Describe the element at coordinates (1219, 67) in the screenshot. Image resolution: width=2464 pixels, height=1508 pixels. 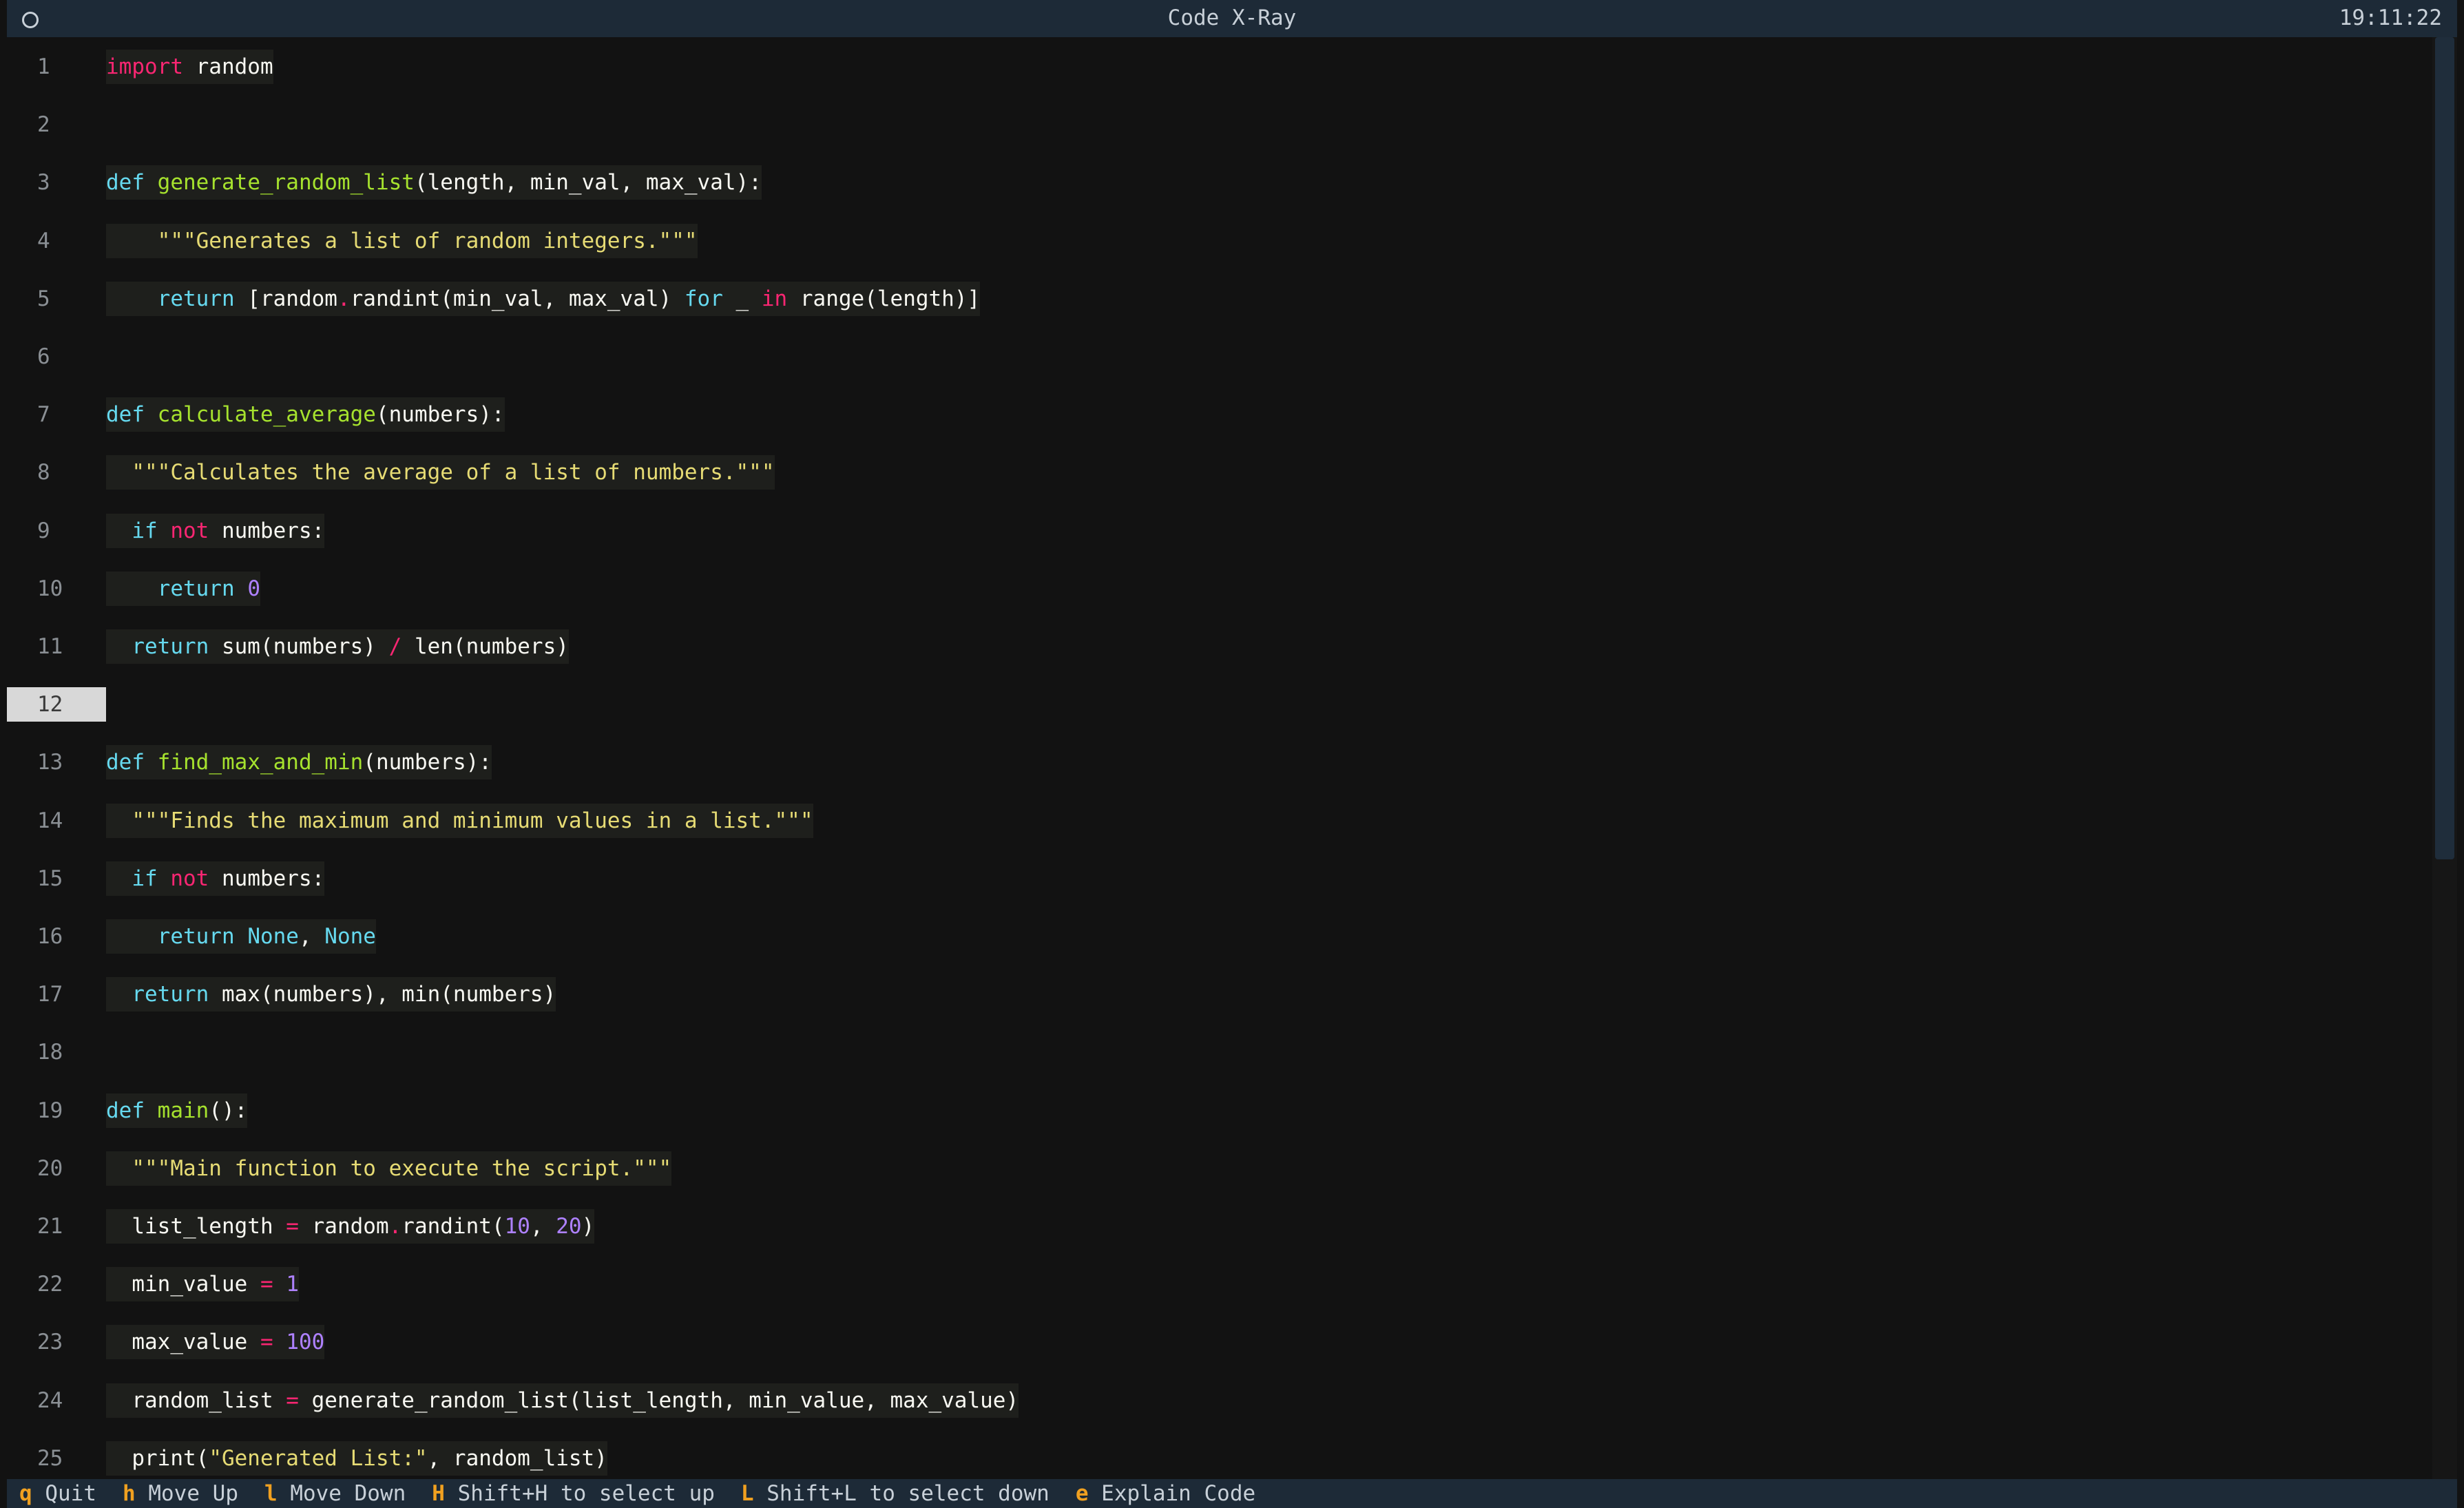
I see `code-line: 1 import random` at that location.